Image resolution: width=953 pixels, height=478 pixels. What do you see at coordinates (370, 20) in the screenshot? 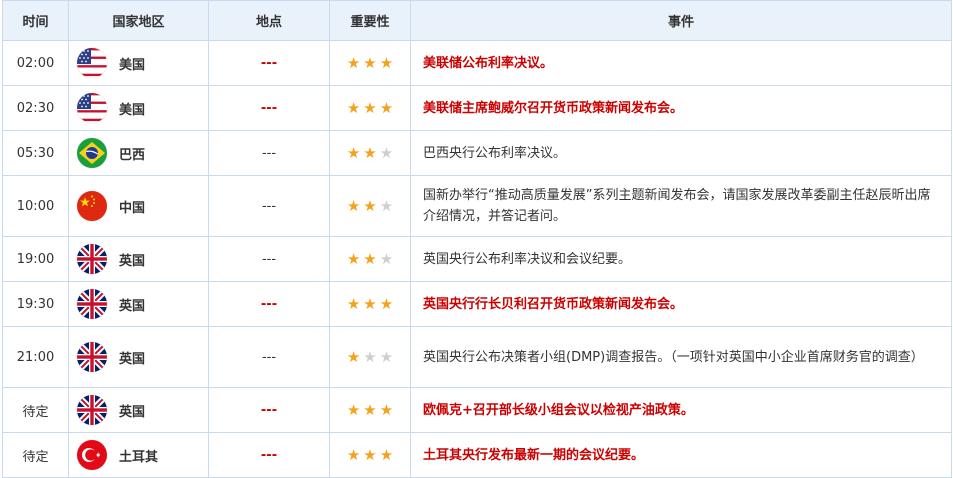
I see `header-importance: 重要性` at bounding box center [370, 20].